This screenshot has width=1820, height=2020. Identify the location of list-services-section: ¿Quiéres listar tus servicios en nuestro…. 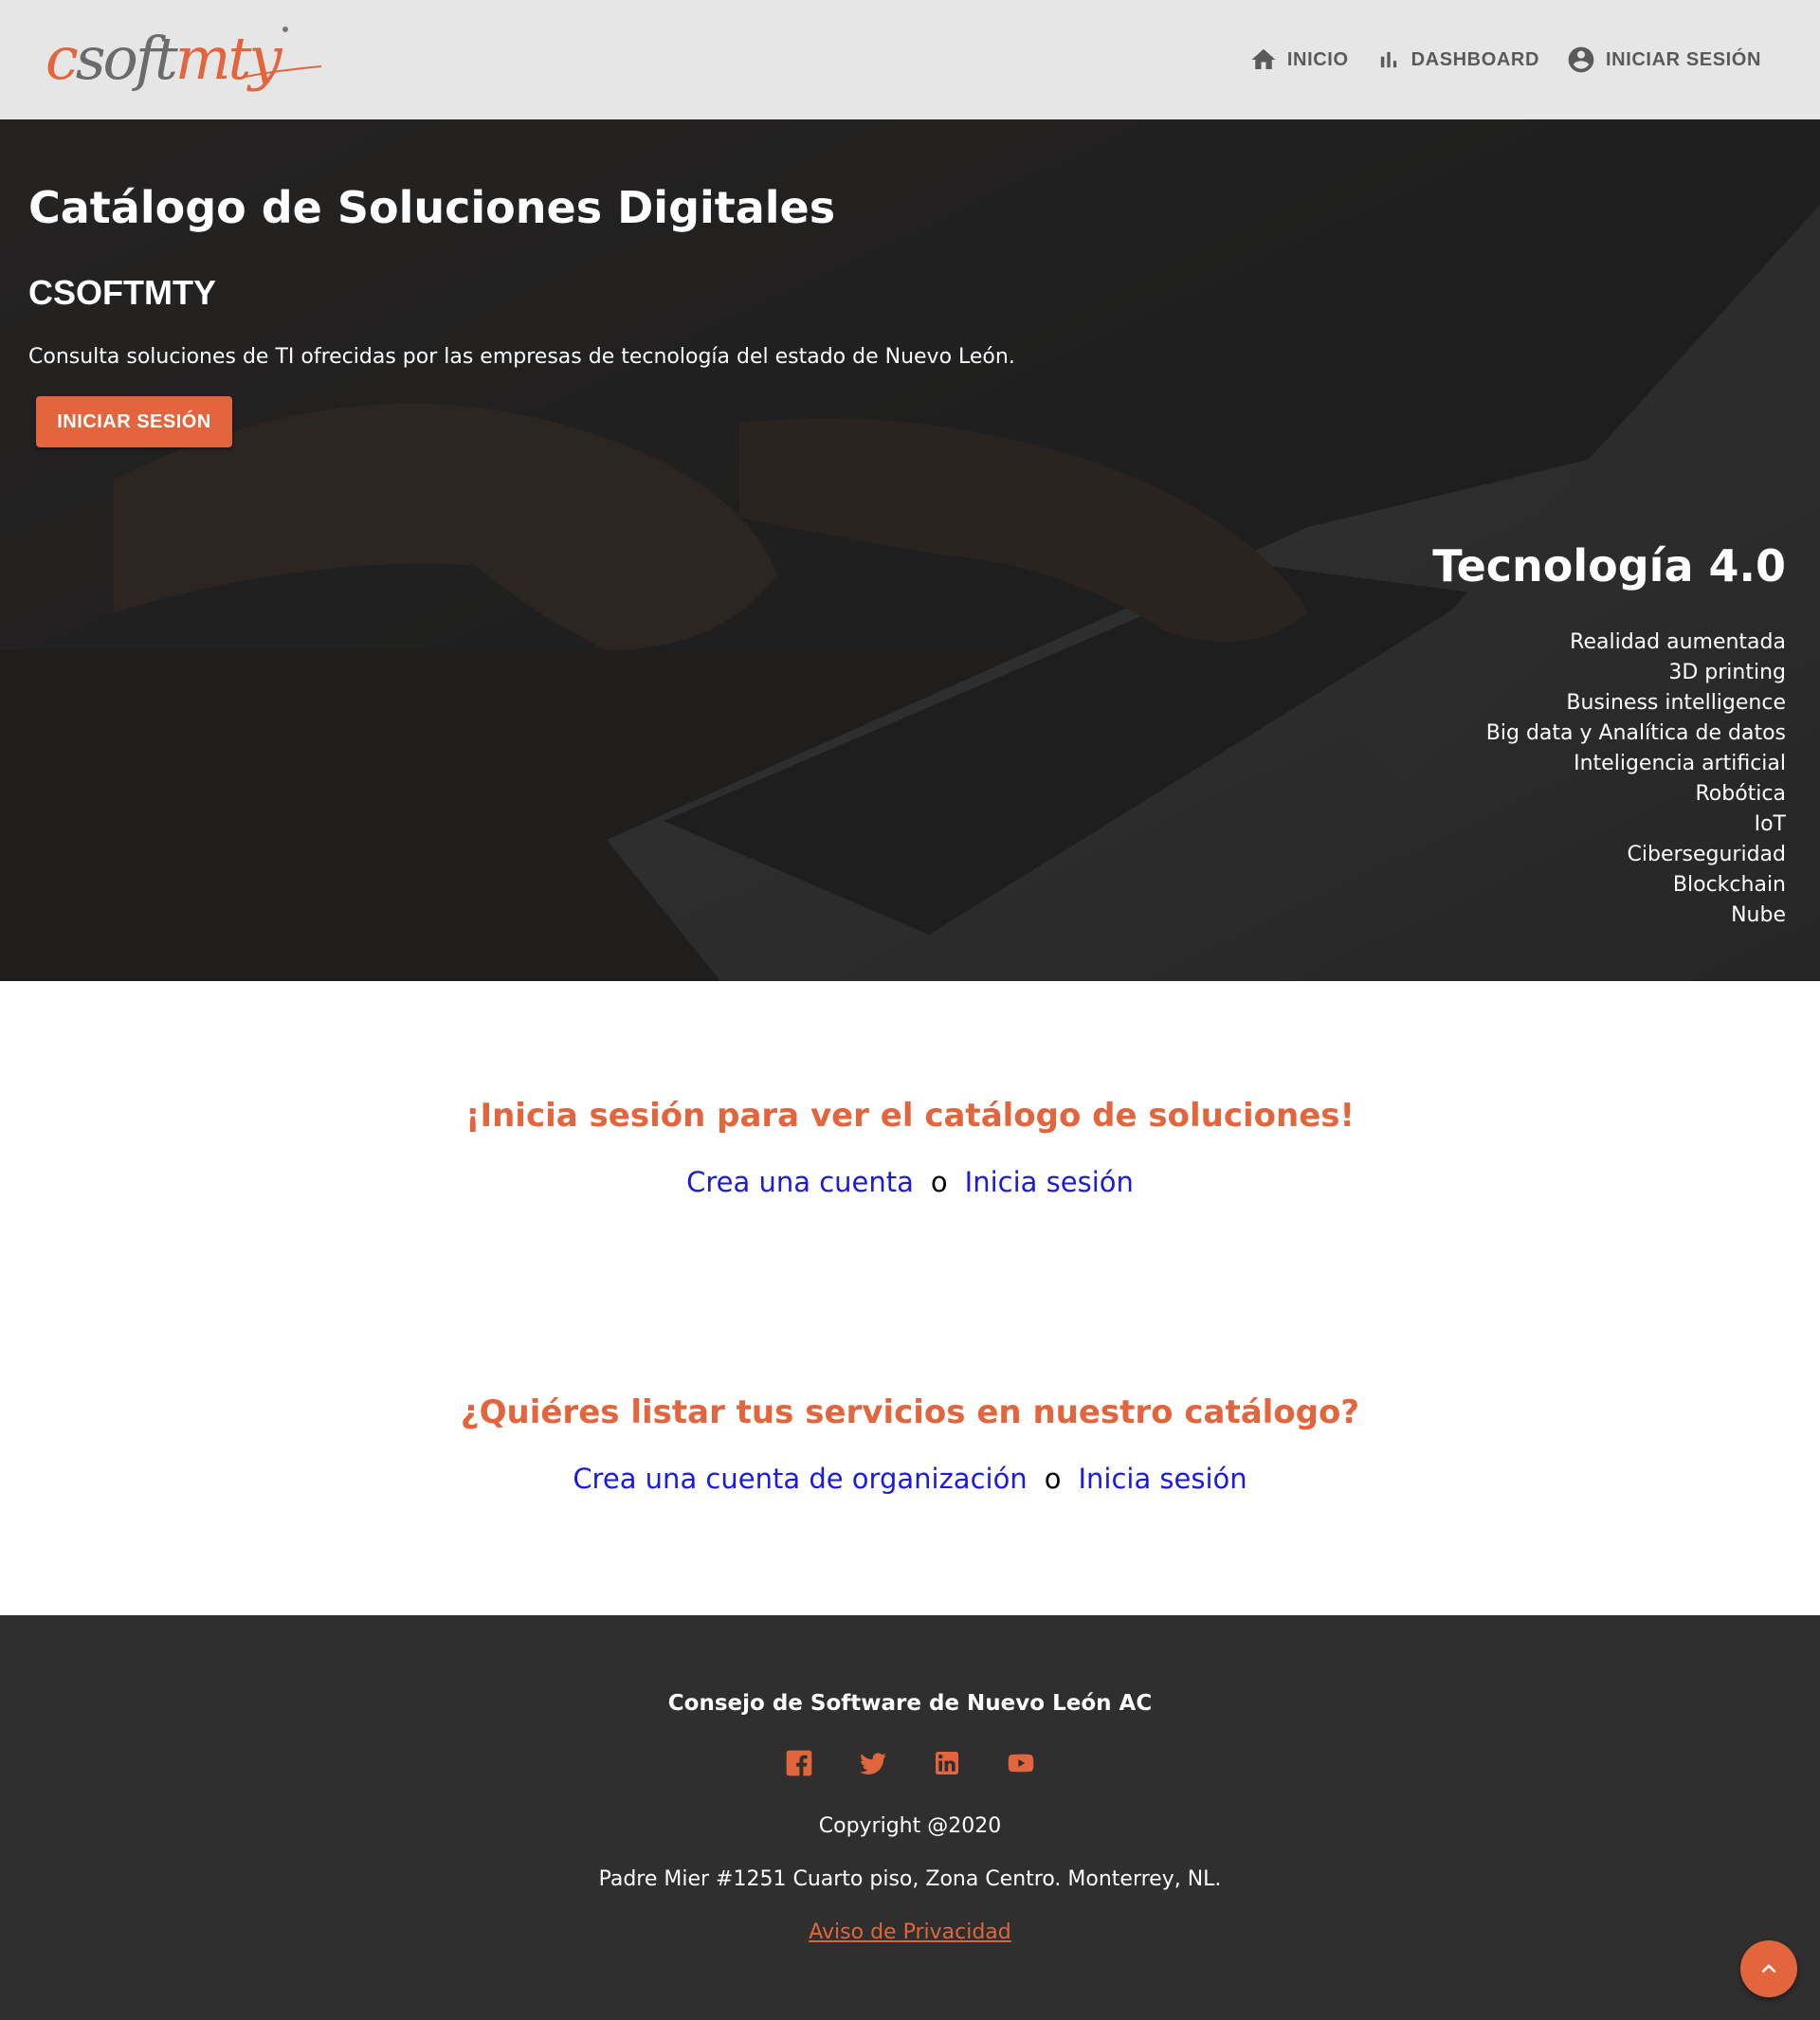
(910, 1445).